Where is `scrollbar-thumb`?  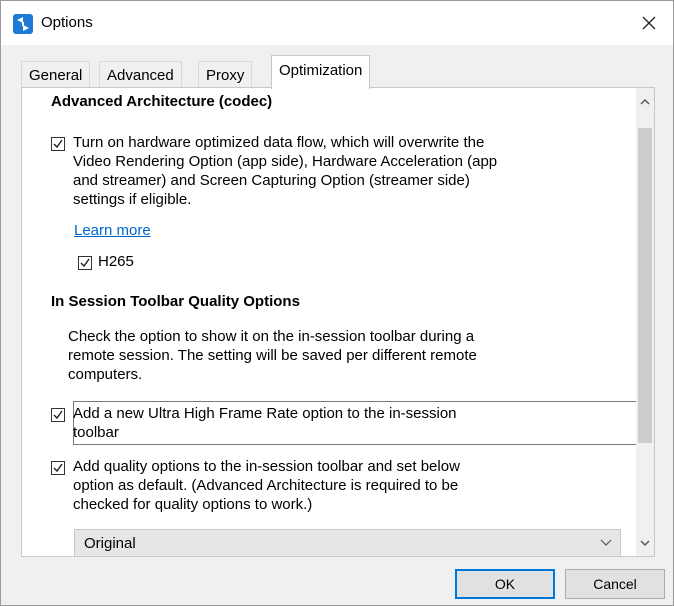 scrollbar-thumb is located at coordinates (645, 285).